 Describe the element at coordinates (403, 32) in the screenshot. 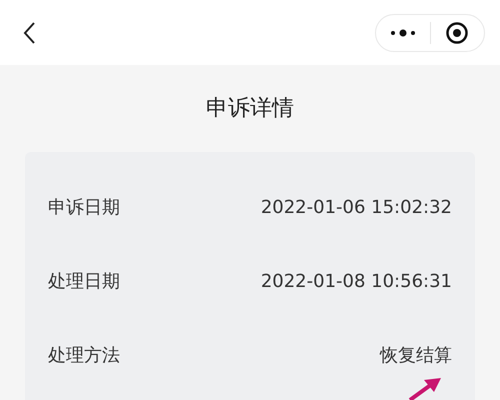

I see `more-icon` at that location.